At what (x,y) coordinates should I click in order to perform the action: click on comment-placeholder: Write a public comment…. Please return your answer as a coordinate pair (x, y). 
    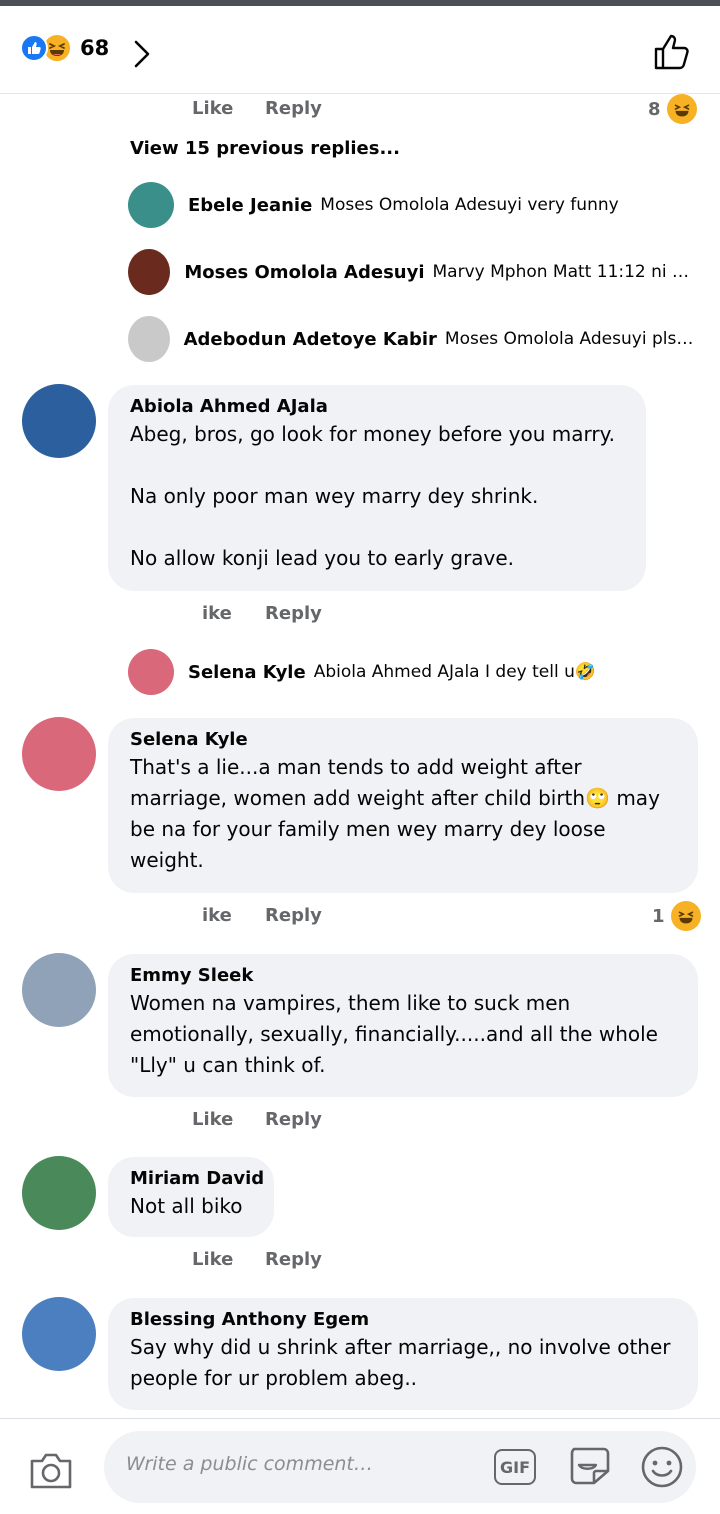
    Looking at the image, I should click on (249, 1464).